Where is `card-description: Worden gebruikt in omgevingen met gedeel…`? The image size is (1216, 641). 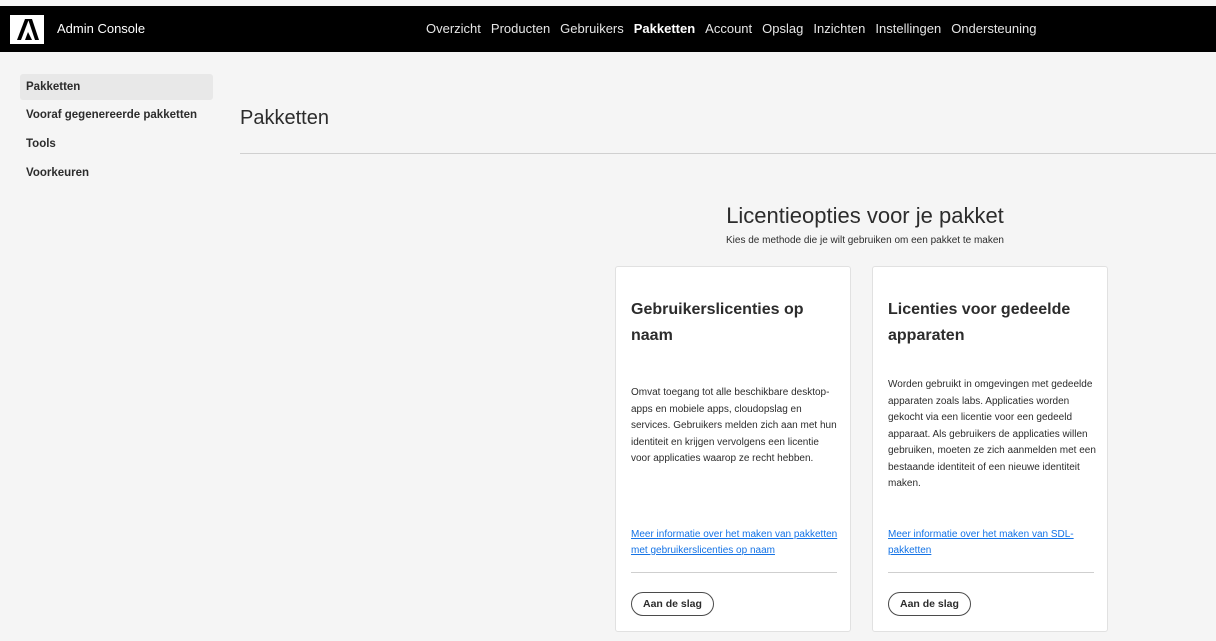 card-description: Worden gebruikt in omgevingen met gedeel… is located at coordinates (992, 434).